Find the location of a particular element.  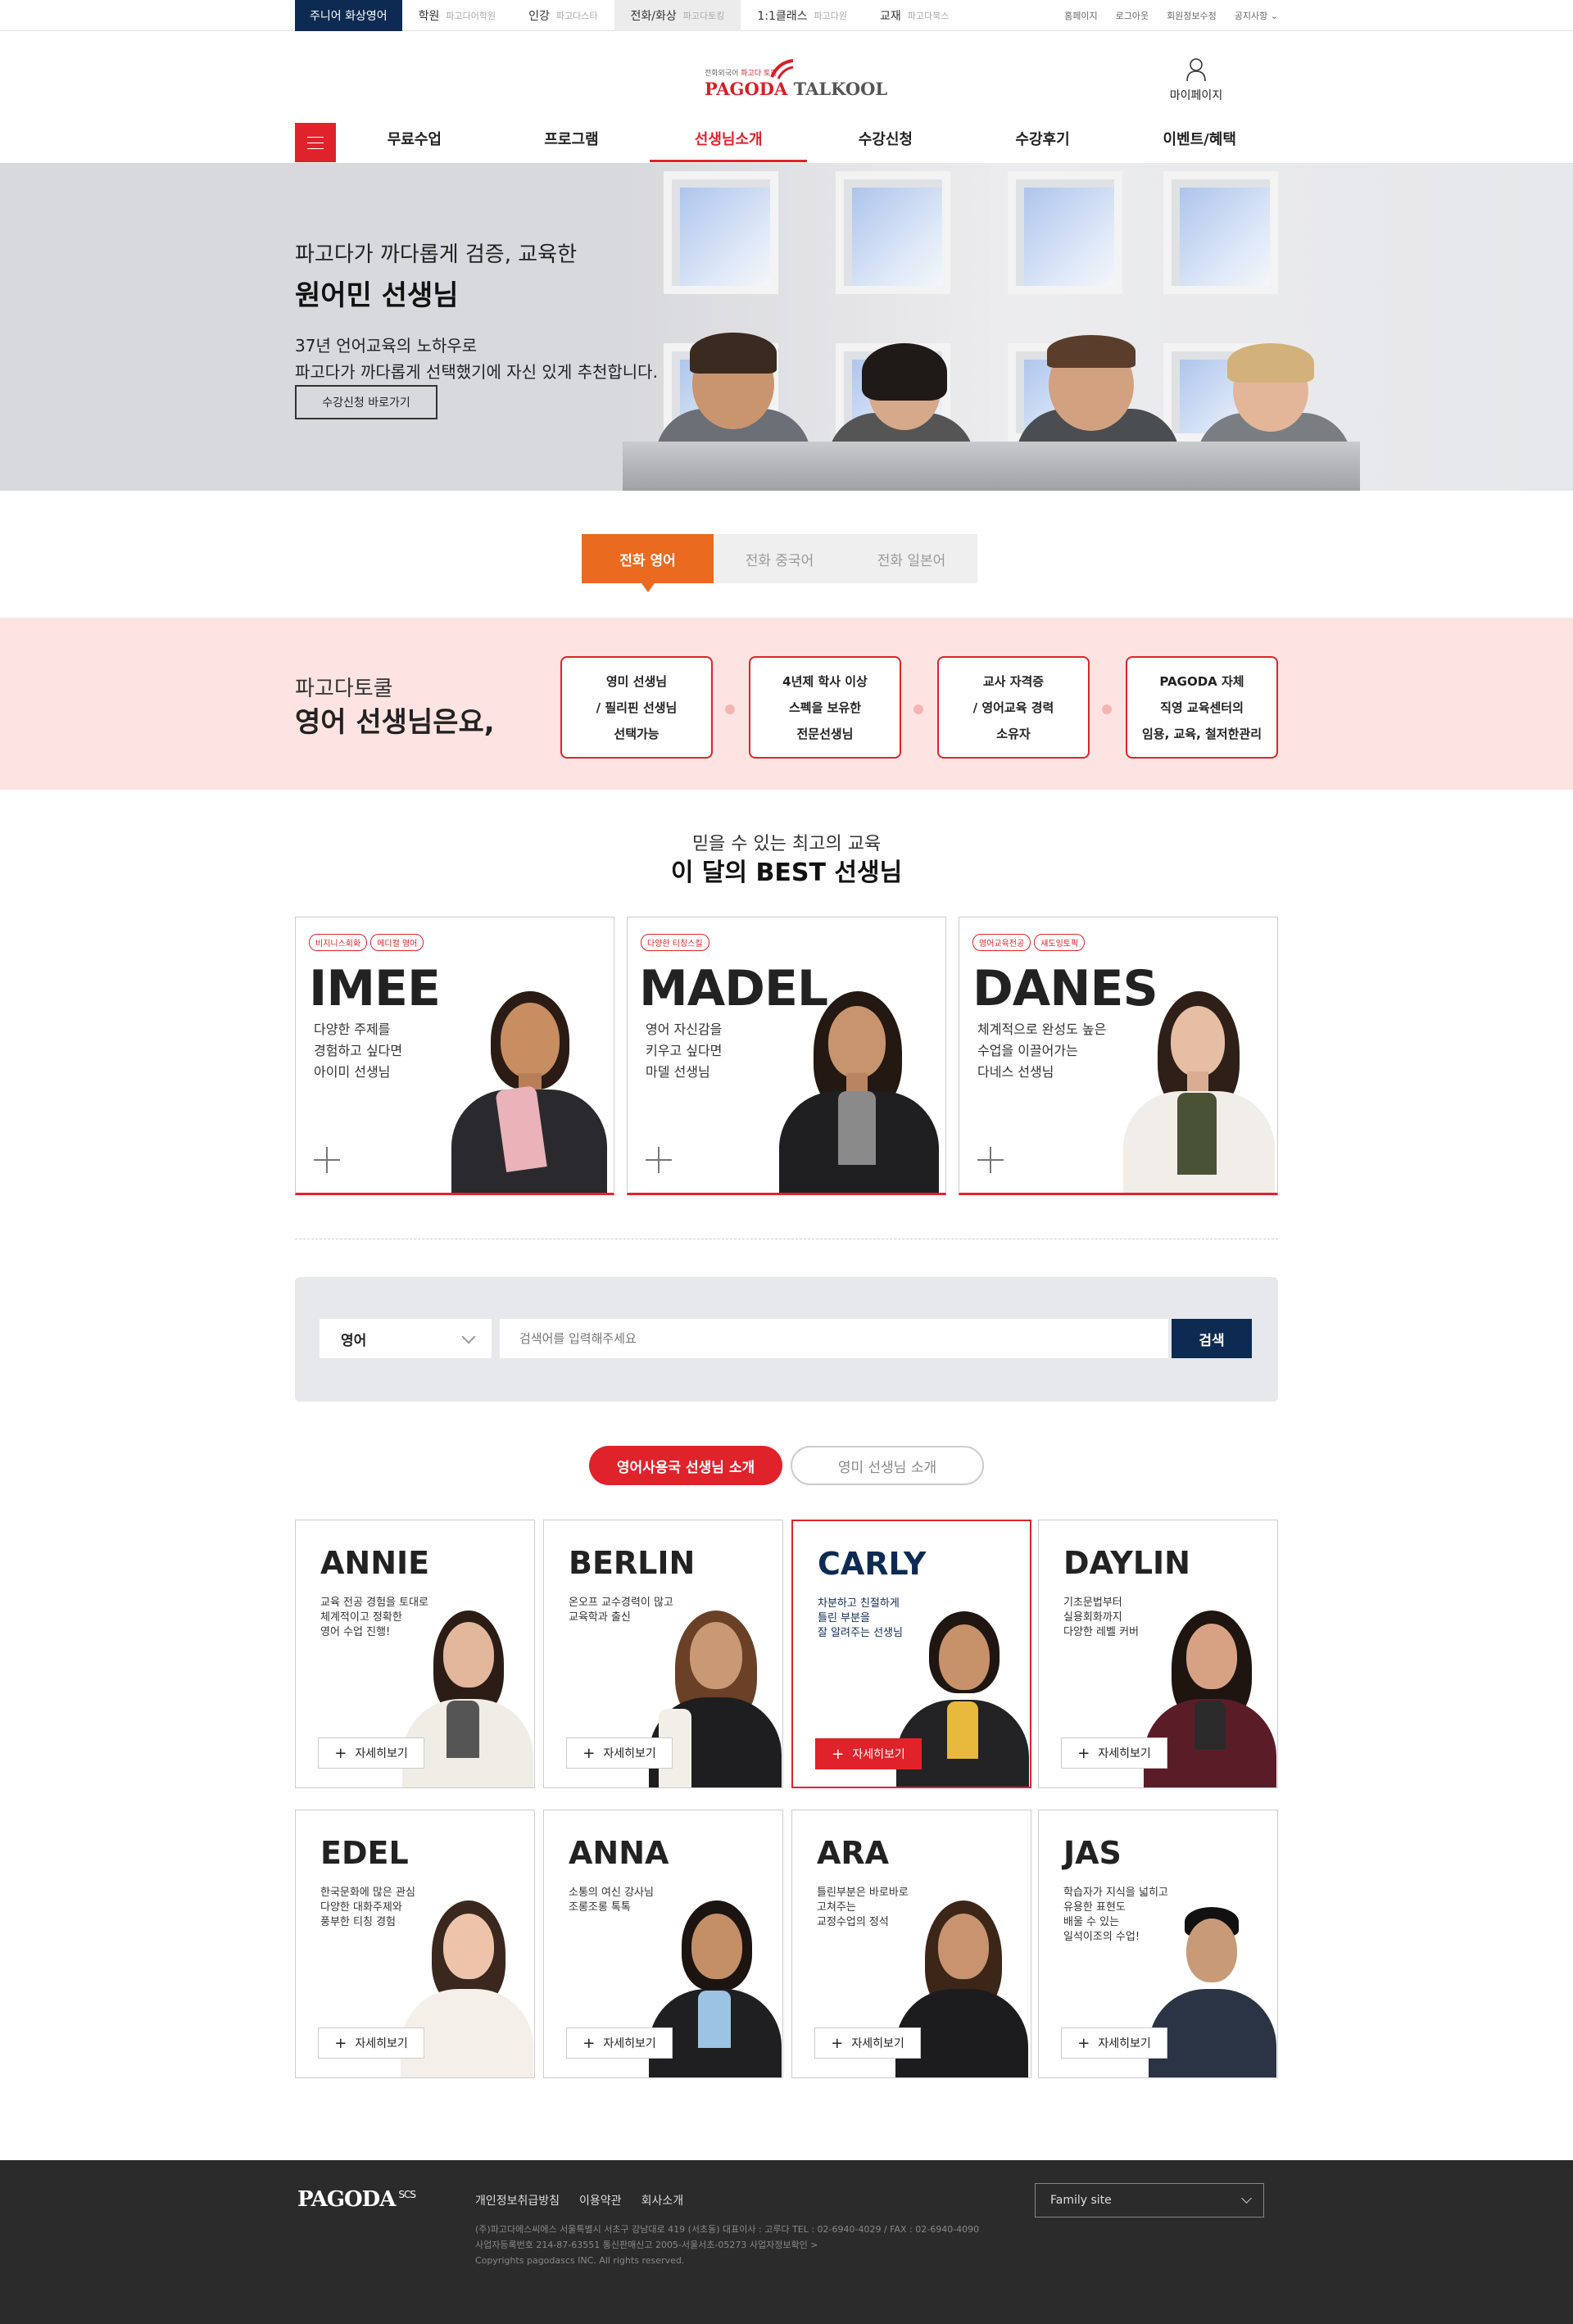

util-notice-link: 공지사항 ⌄ is located at coordinates (1256, 15).